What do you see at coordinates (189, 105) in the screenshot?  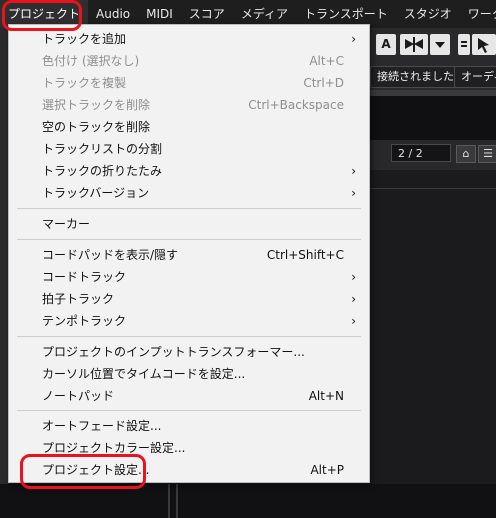 I see `menu-item-delete-selected-tracks: 選択トラックを削除 Ctrl+Backspace` at bounding box center [189, 105].